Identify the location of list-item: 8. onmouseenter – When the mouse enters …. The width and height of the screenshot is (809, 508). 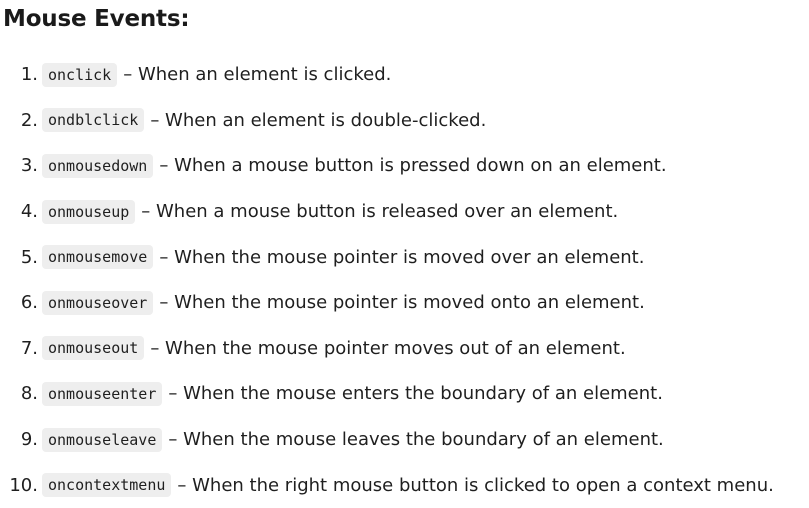
(387, 394).